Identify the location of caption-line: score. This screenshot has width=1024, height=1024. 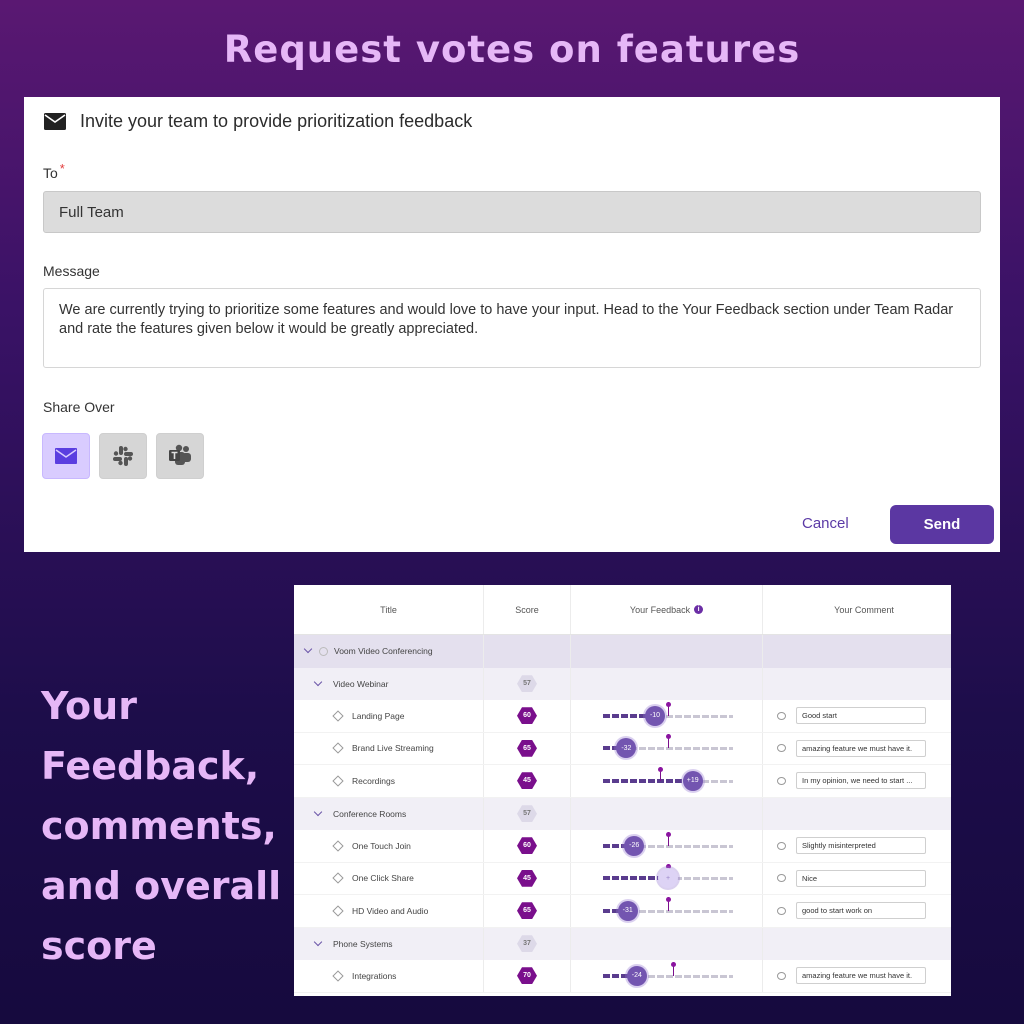
(99, 946).